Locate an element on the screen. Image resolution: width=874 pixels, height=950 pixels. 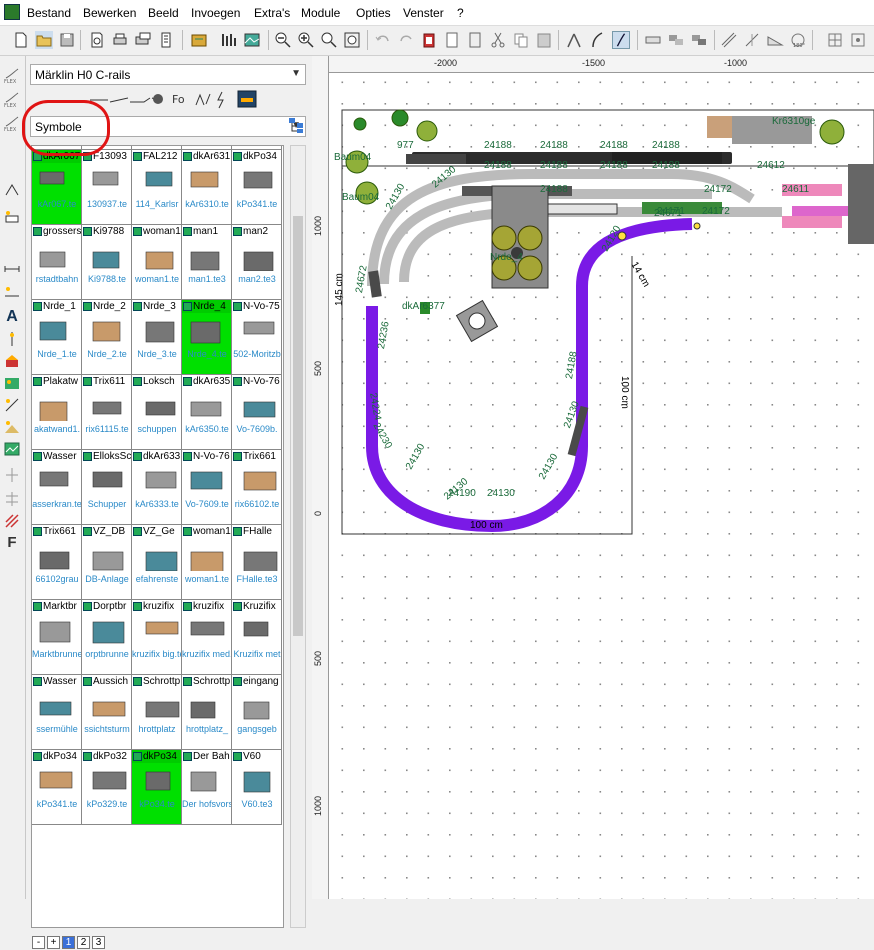
pager-page-1: 1 is located at coordinates (68, 942).